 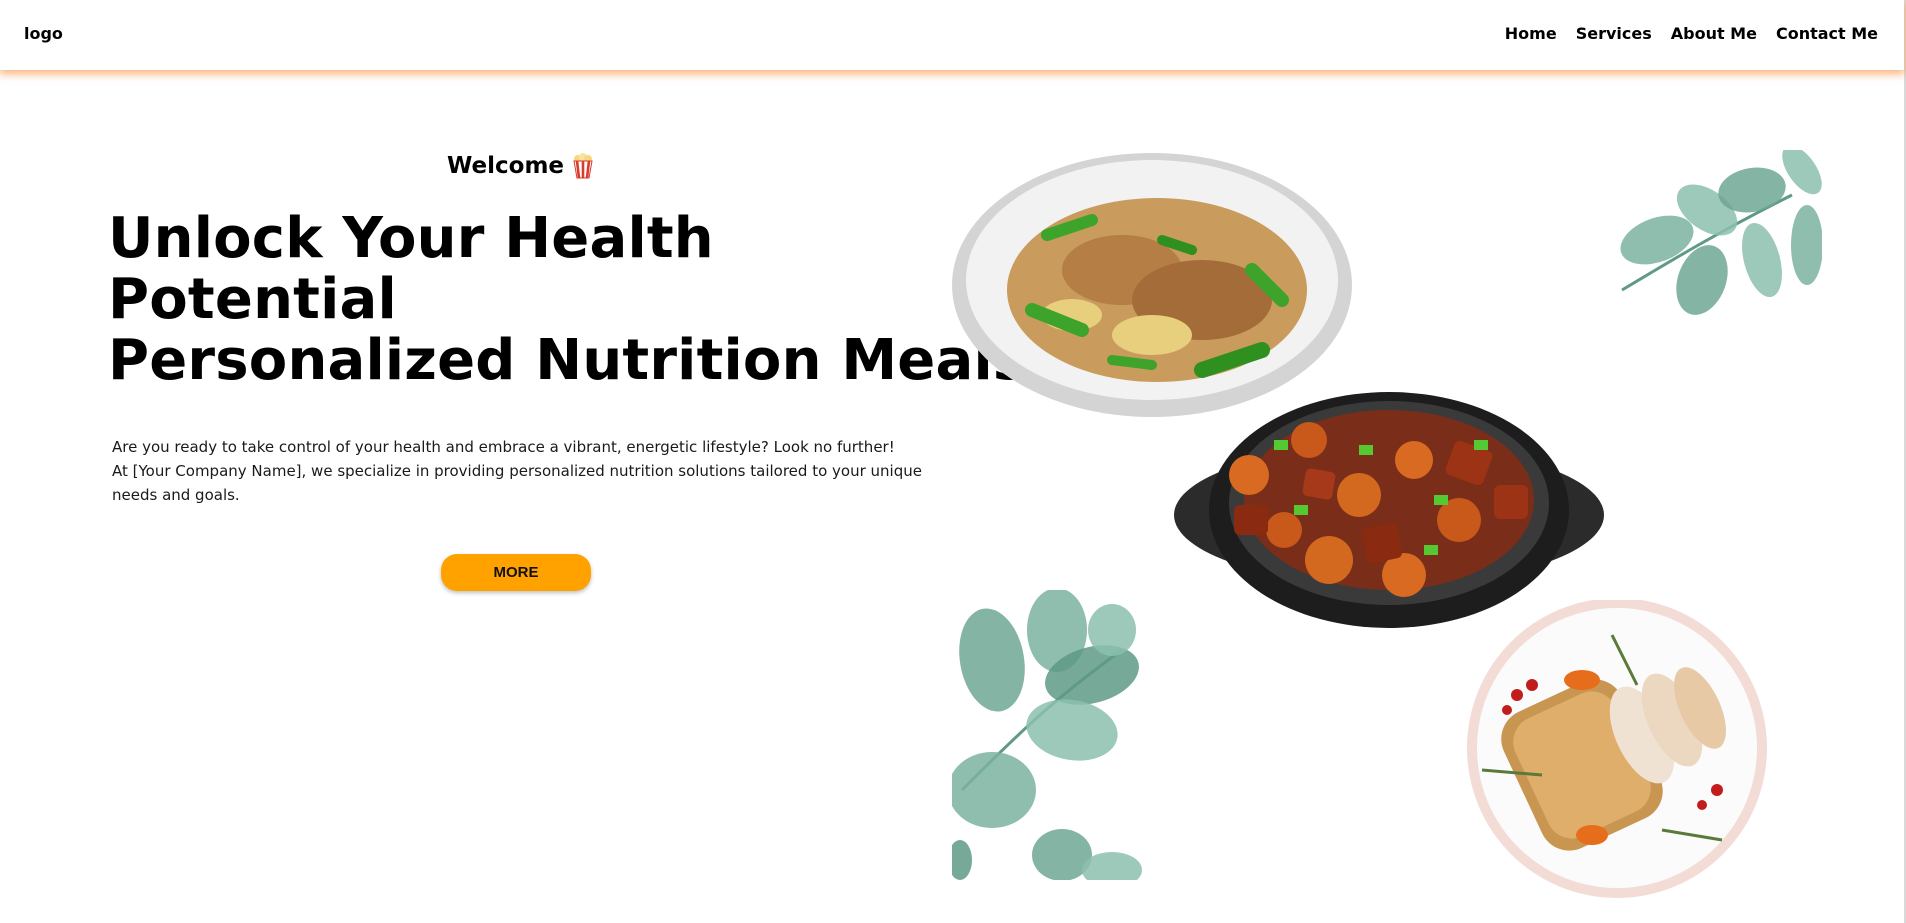 What do you see at coordinates (1614, 33) in the screenshot?
I see `nav-services-link: Services` at bounding box center [1614, 33].